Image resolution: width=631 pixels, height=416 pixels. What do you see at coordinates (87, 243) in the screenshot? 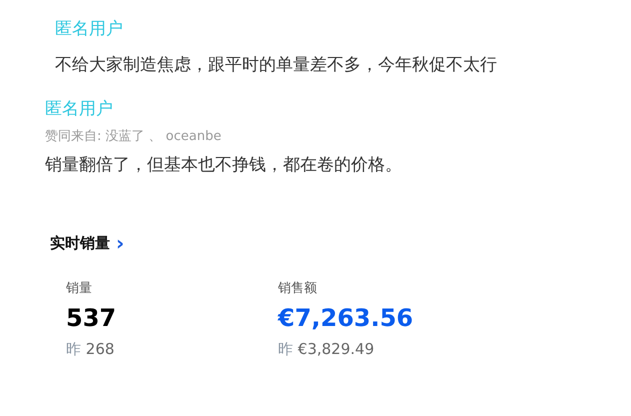
I see `realtime-sales-link: 实时销量 ›` at bounding box center [87, 243].